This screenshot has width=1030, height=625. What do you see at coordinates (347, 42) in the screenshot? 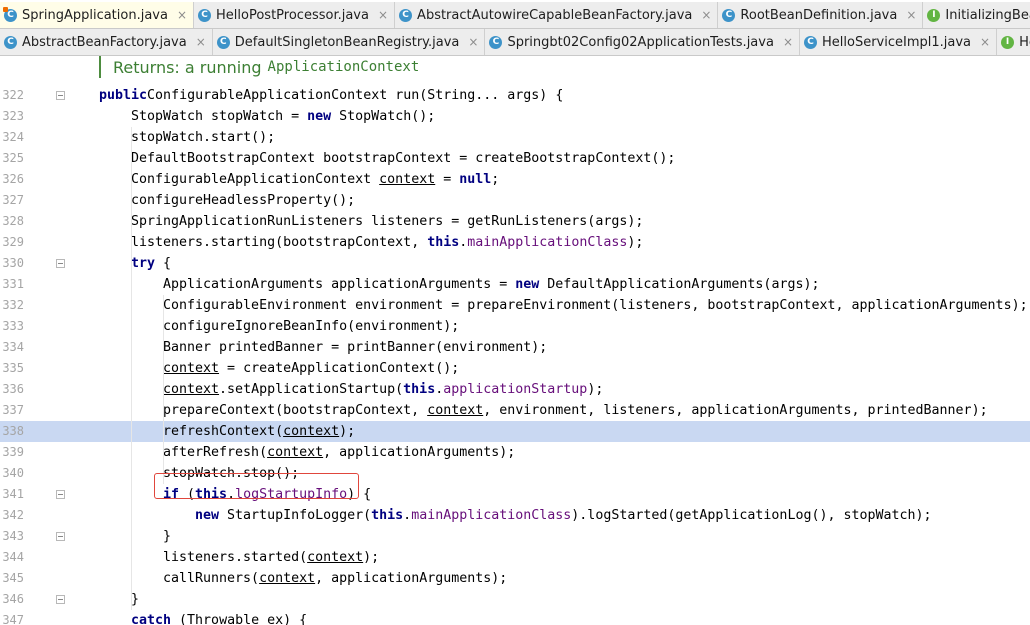
I see `editor-tab-label: DefaultSingletonBeanRegistry.java` at bounding box center [347, 42].